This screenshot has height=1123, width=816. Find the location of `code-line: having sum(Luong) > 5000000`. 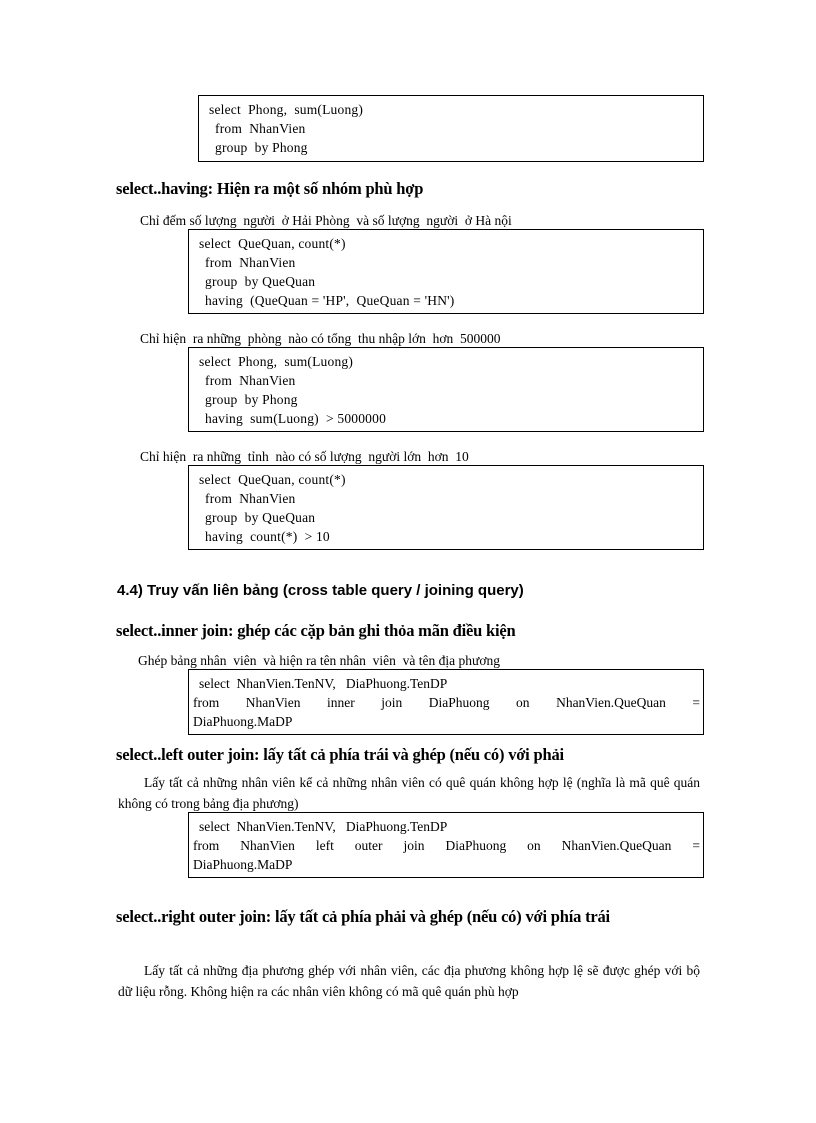

code-line: having sum(Luong) > 5000000 is located at coordinates (296, 418).